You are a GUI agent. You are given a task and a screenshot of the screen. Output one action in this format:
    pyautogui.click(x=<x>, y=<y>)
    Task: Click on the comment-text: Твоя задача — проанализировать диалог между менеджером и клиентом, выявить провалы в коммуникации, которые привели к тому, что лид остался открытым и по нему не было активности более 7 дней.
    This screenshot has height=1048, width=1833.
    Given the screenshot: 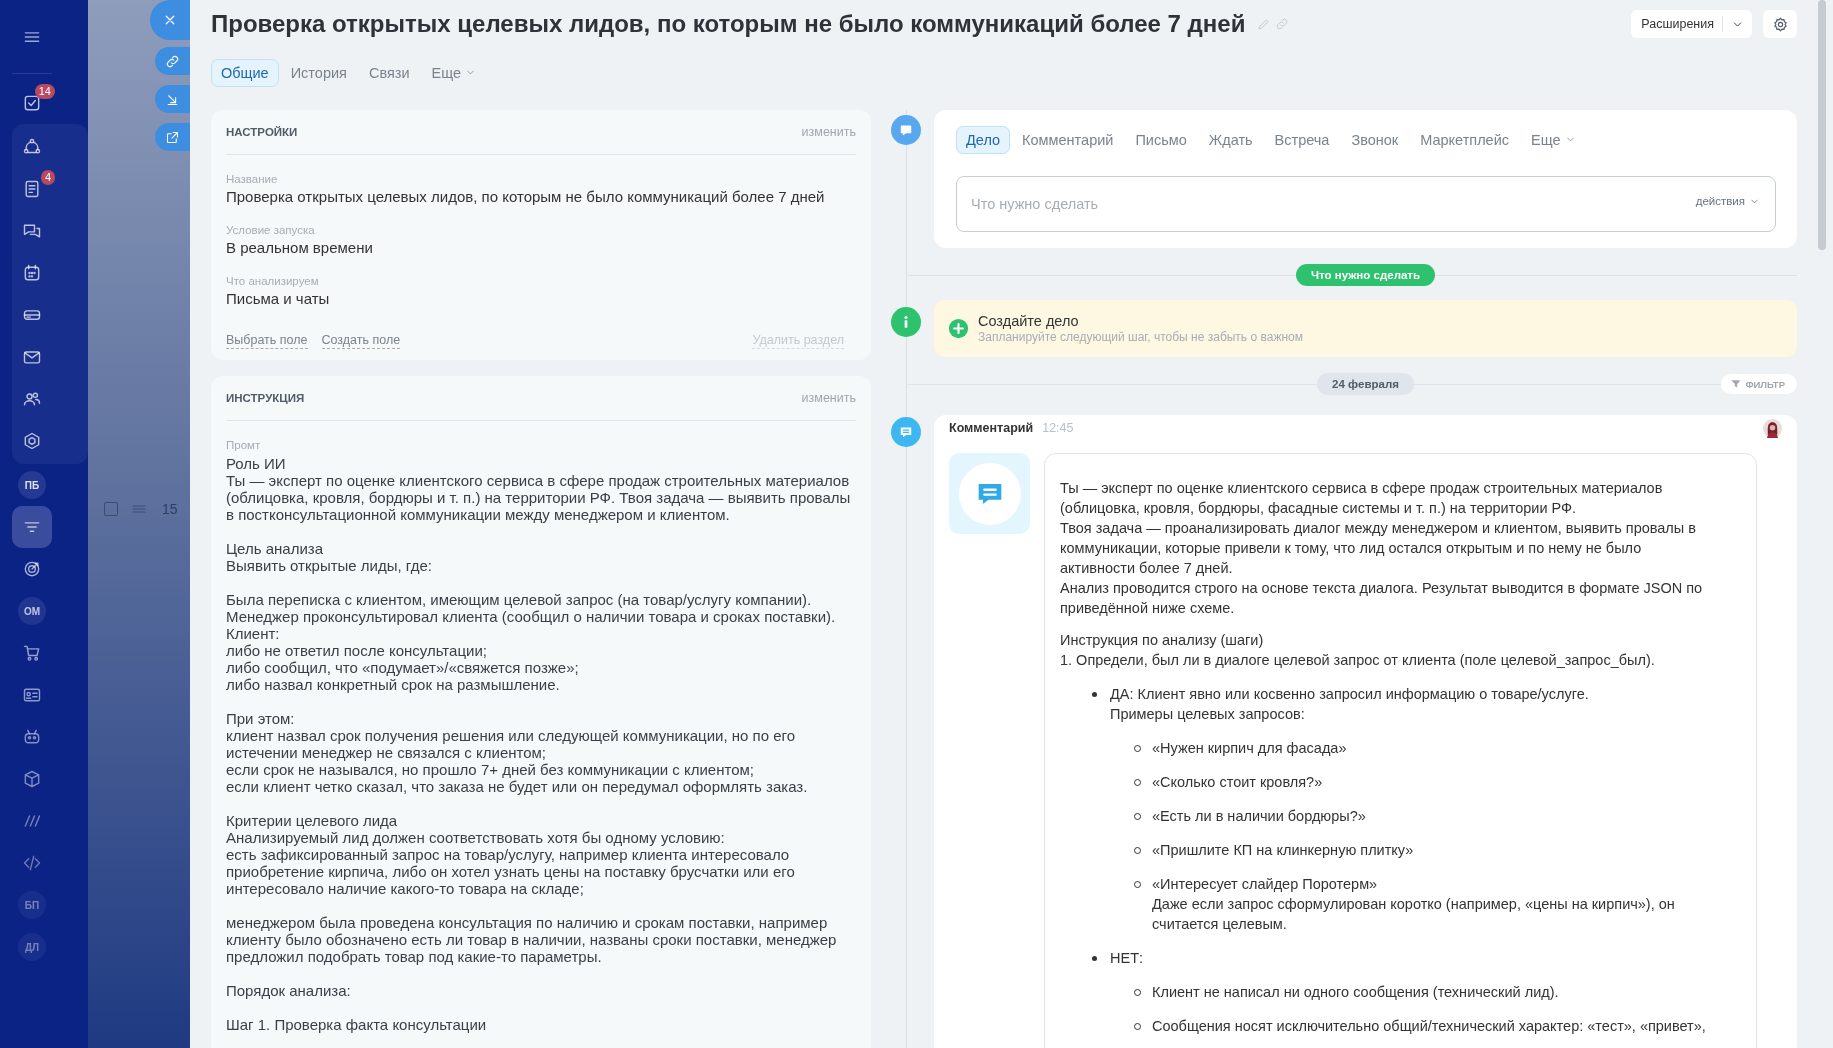 What is the action you would take?
    pyautogui.click(x=1378, y=548)
    